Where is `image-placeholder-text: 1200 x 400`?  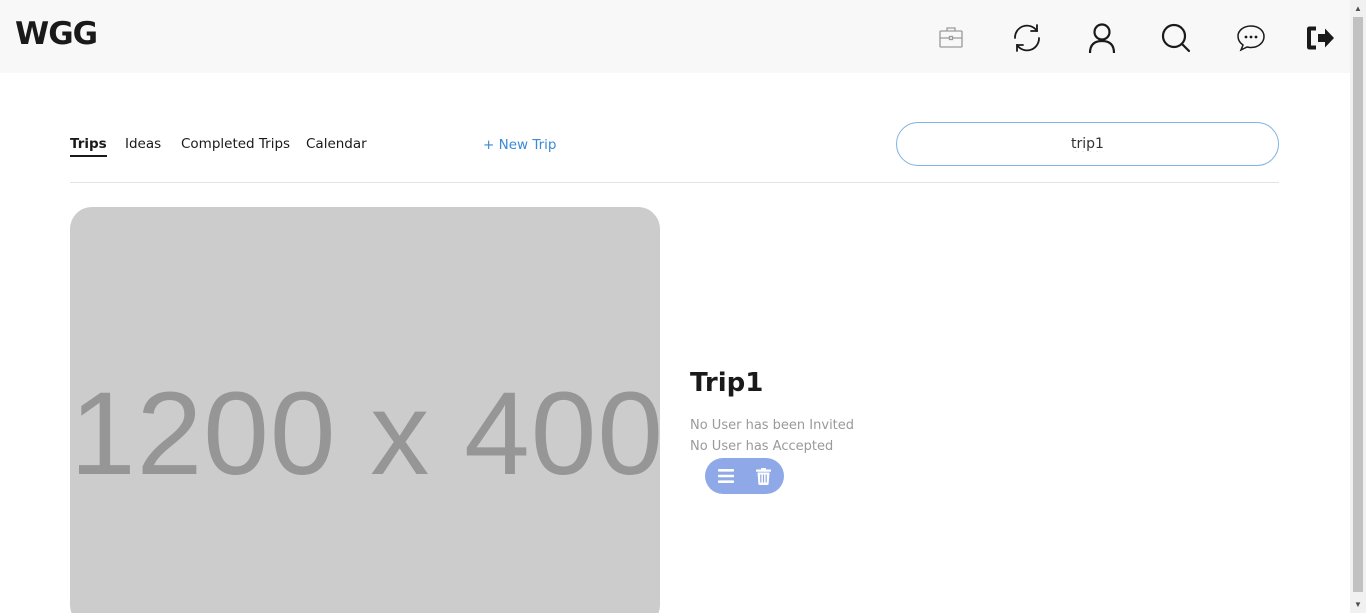 image-placeholder-text: 1200 x 400 is located at coordinates (365, 434).